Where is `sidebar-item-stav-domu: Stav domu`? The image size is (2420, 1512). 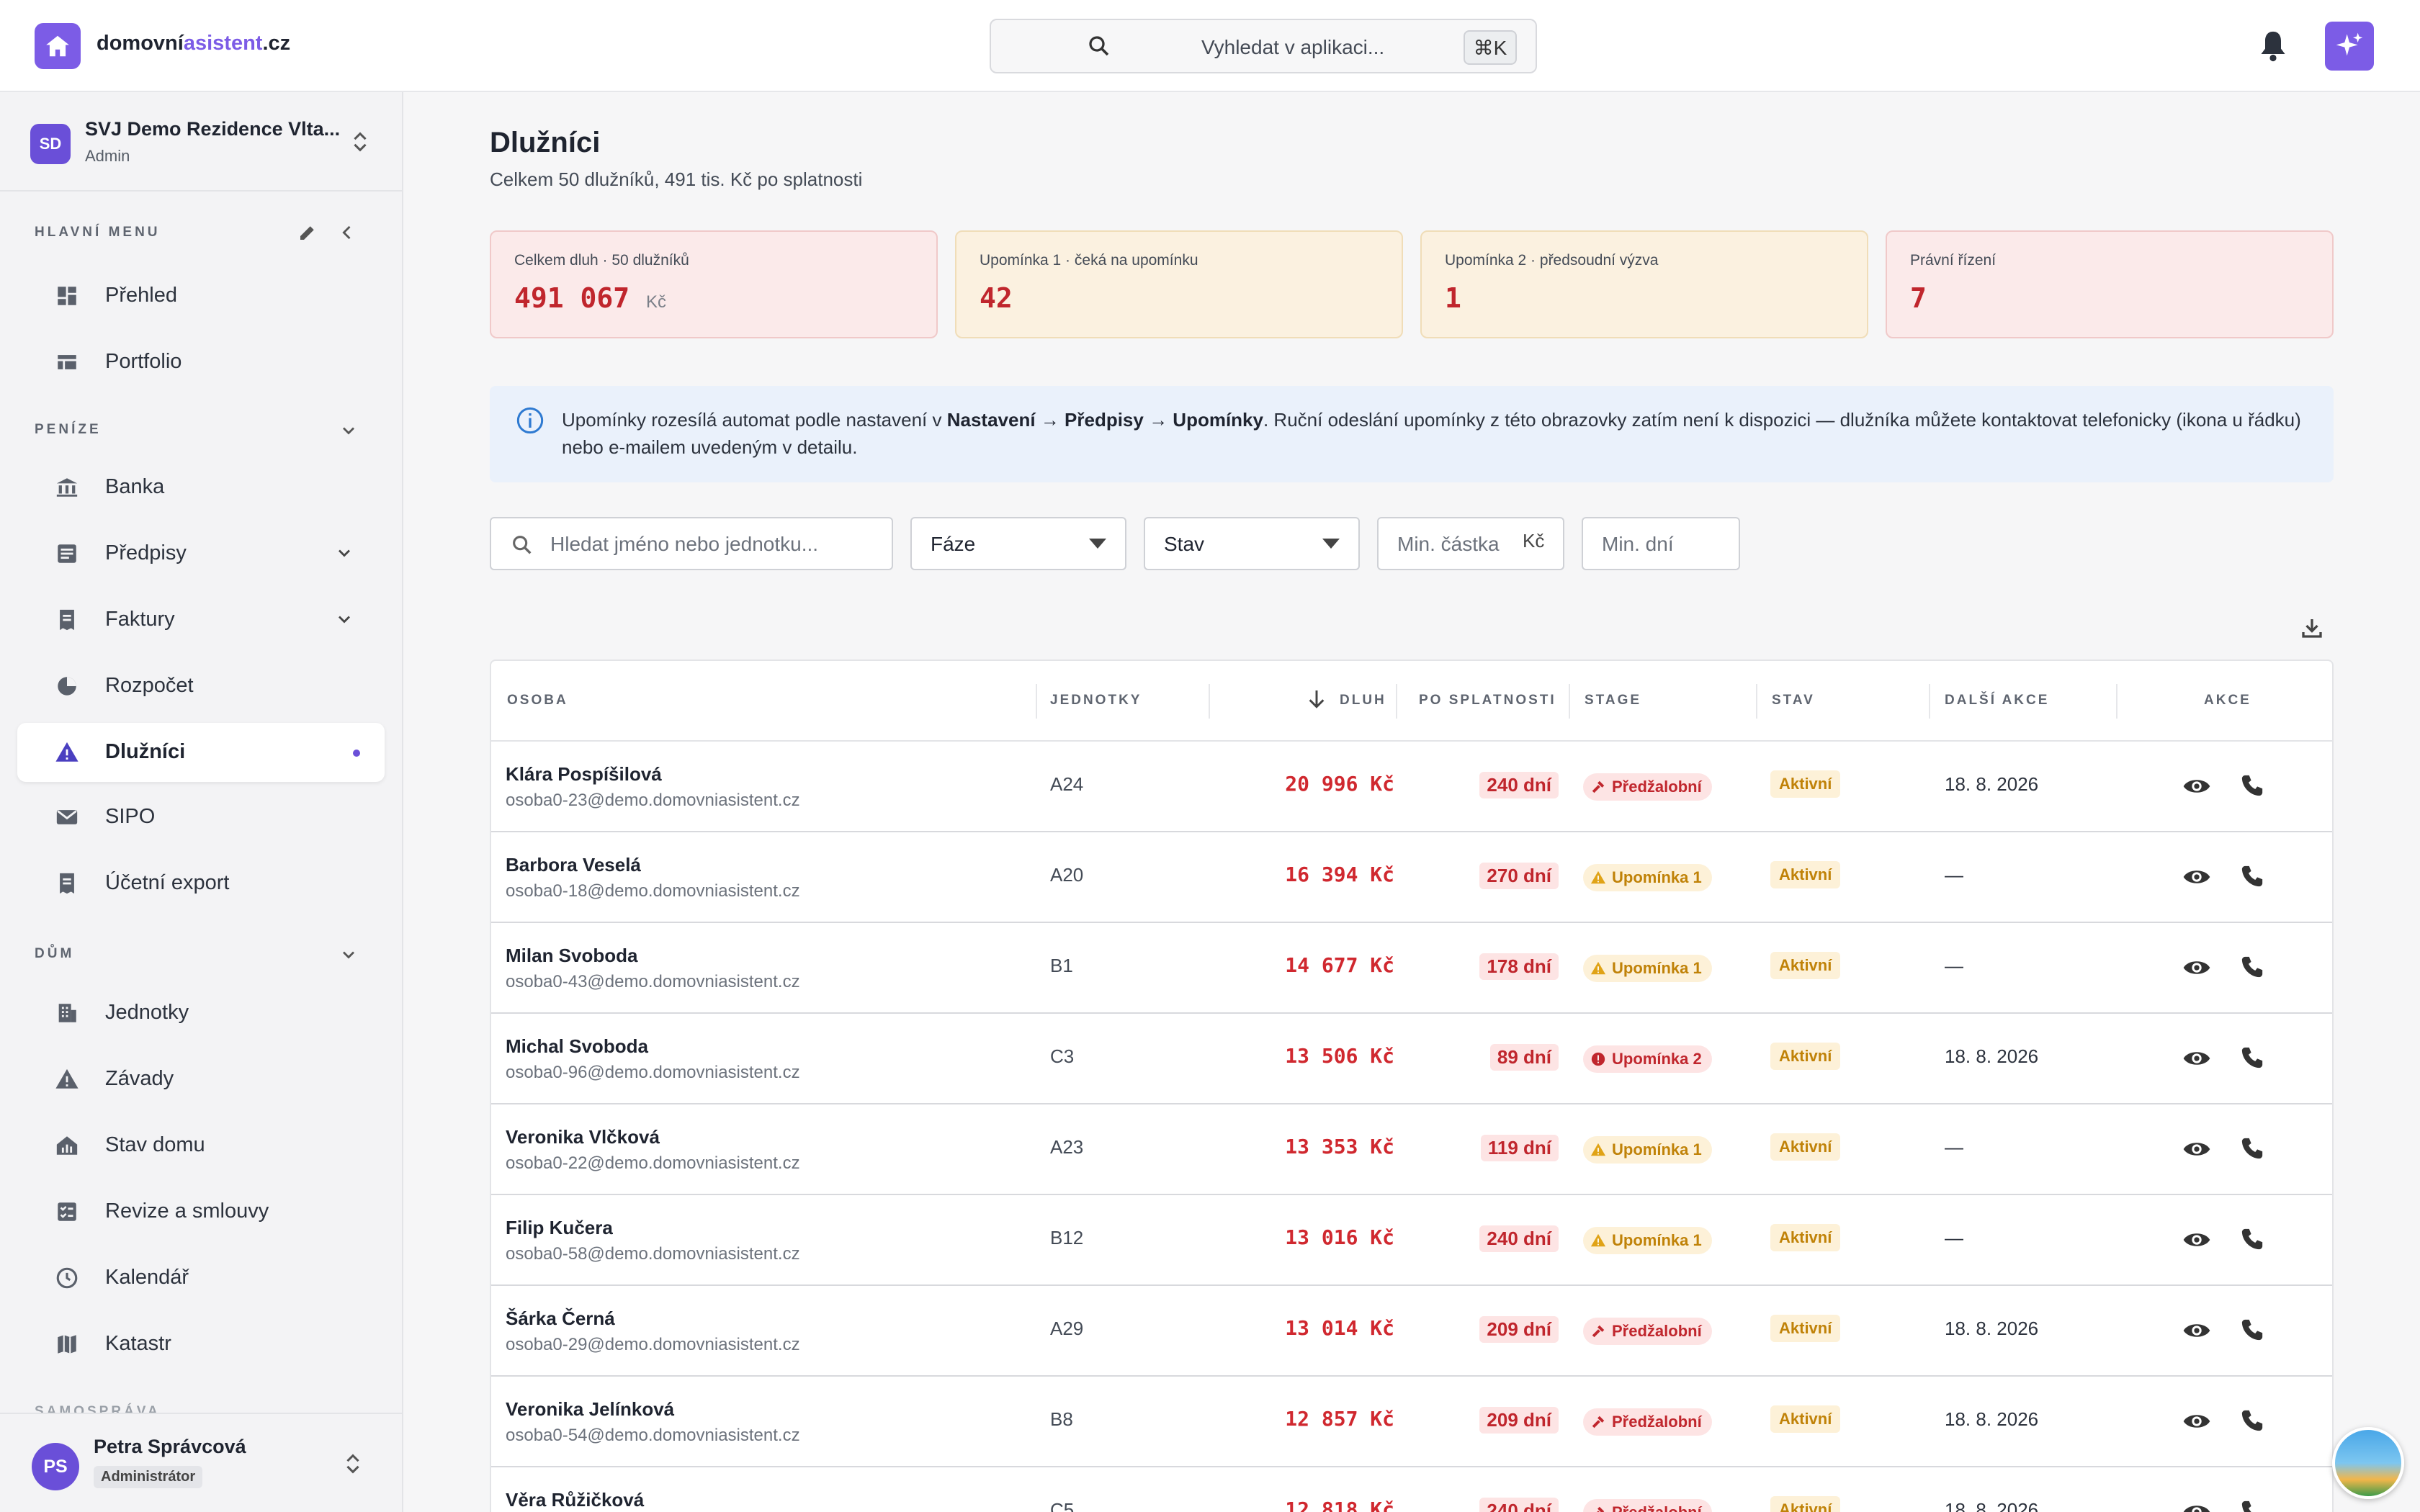
sidebar-item-stav-domu: Stav domu is located at coordinates (201, 1145).